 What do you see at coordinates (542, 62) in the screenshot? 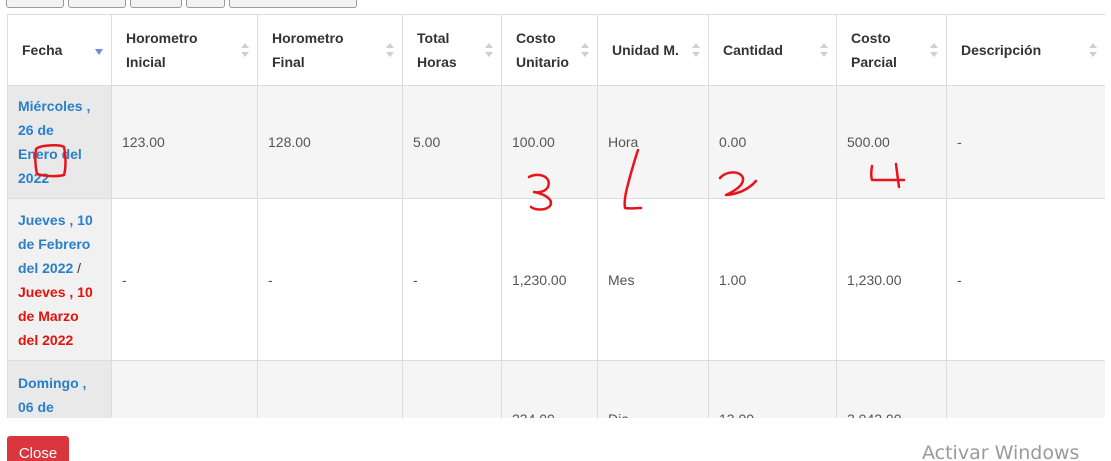
I see `header-label: Unitario` at bounding box center [542, 62].